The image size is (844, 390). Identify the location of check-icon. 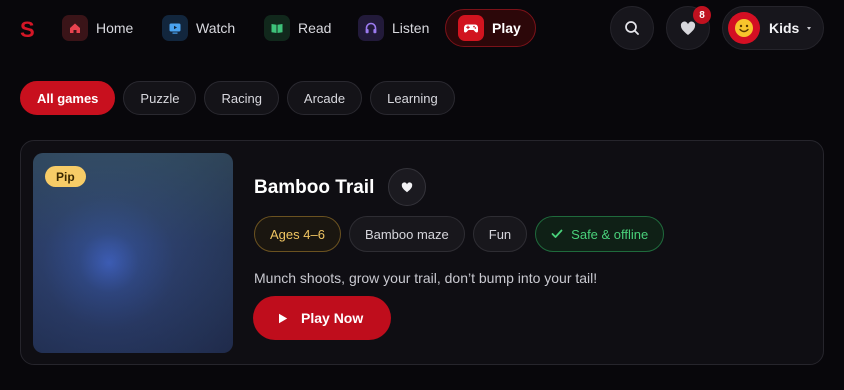
(557, 233).